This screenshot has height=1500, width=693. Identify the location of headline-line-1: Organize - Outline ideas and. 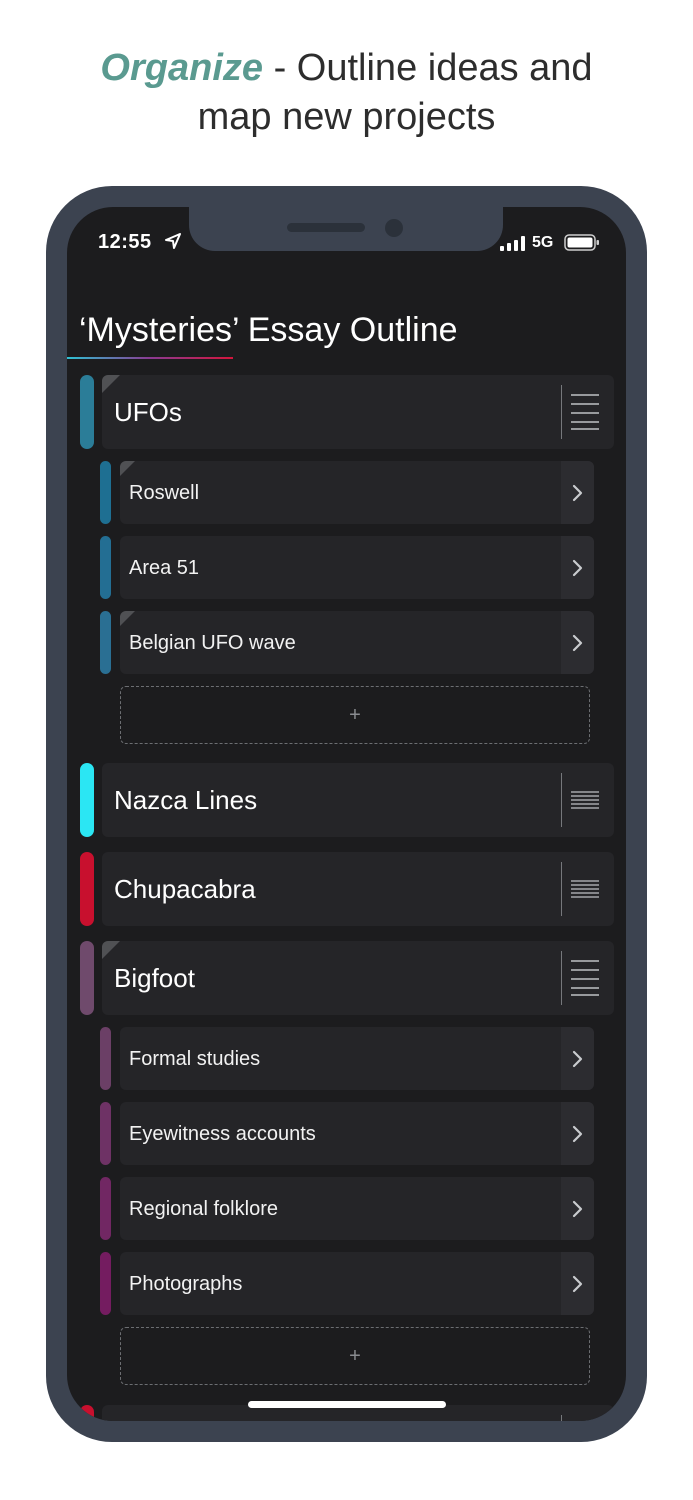
(346, 68).